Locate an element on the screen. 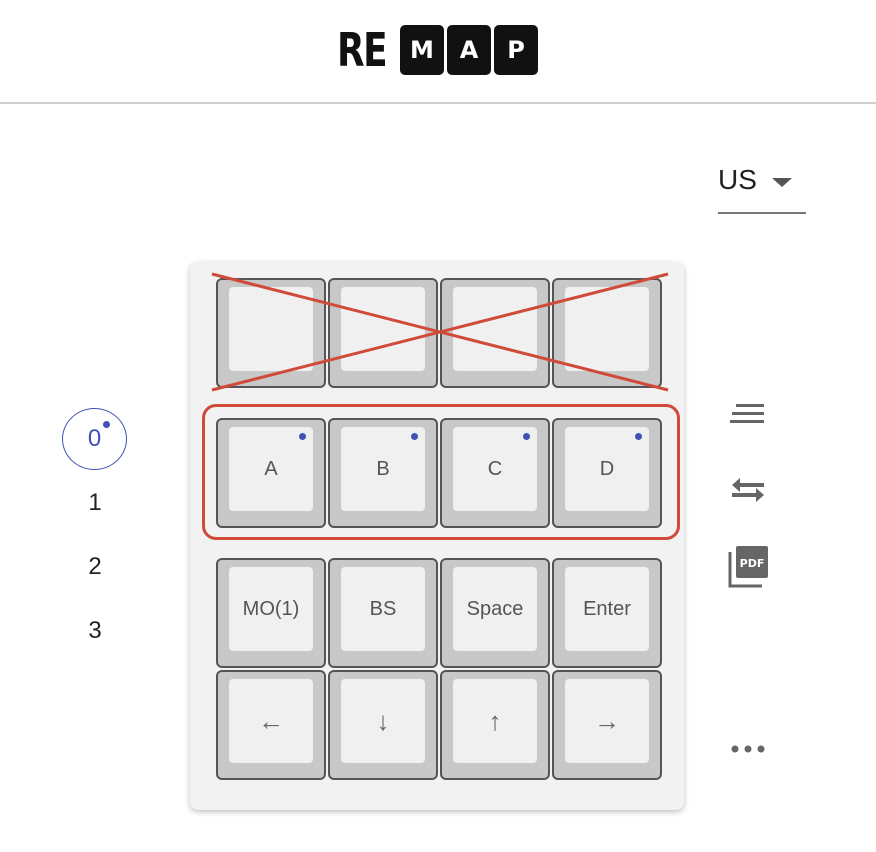  layer-1: 1 is located at coordinates (95, 503).